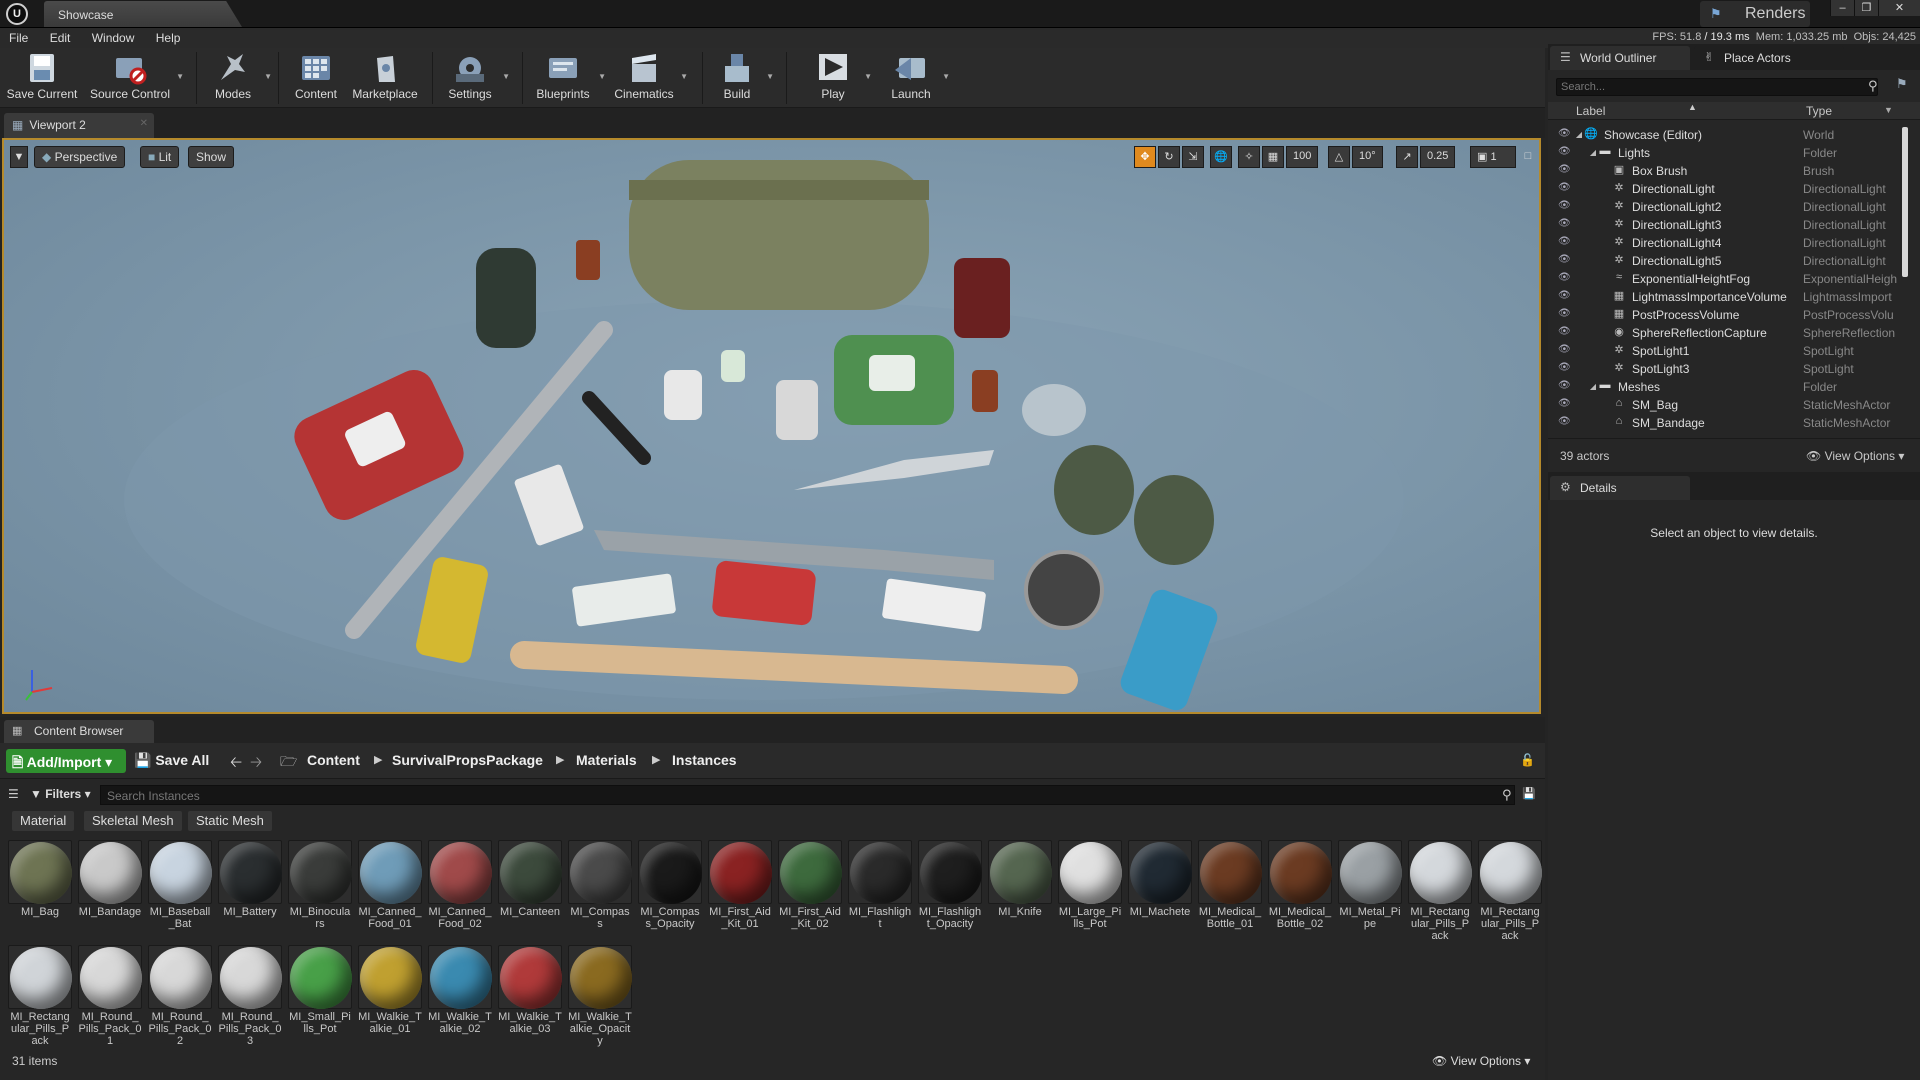 This screenshot has width=1920, height=1080. I want to click on folder-icon: 🗁, so click(288, 763).